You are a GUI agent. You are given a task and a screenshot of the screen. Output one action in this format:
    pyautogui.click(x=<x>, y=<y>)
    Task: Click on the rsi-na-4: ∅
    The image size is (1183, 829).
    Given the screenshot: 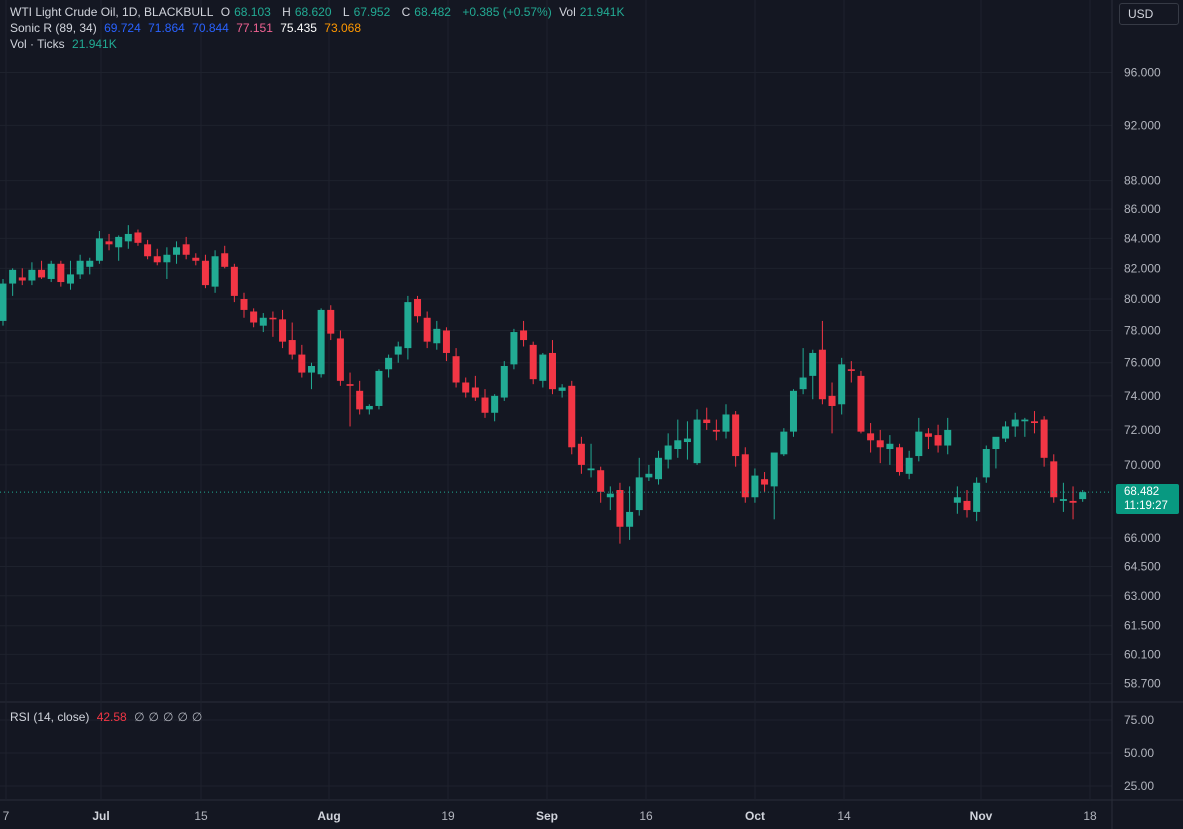 What is the action you would take?
    pyautogui.click(x=182, y=717)
    